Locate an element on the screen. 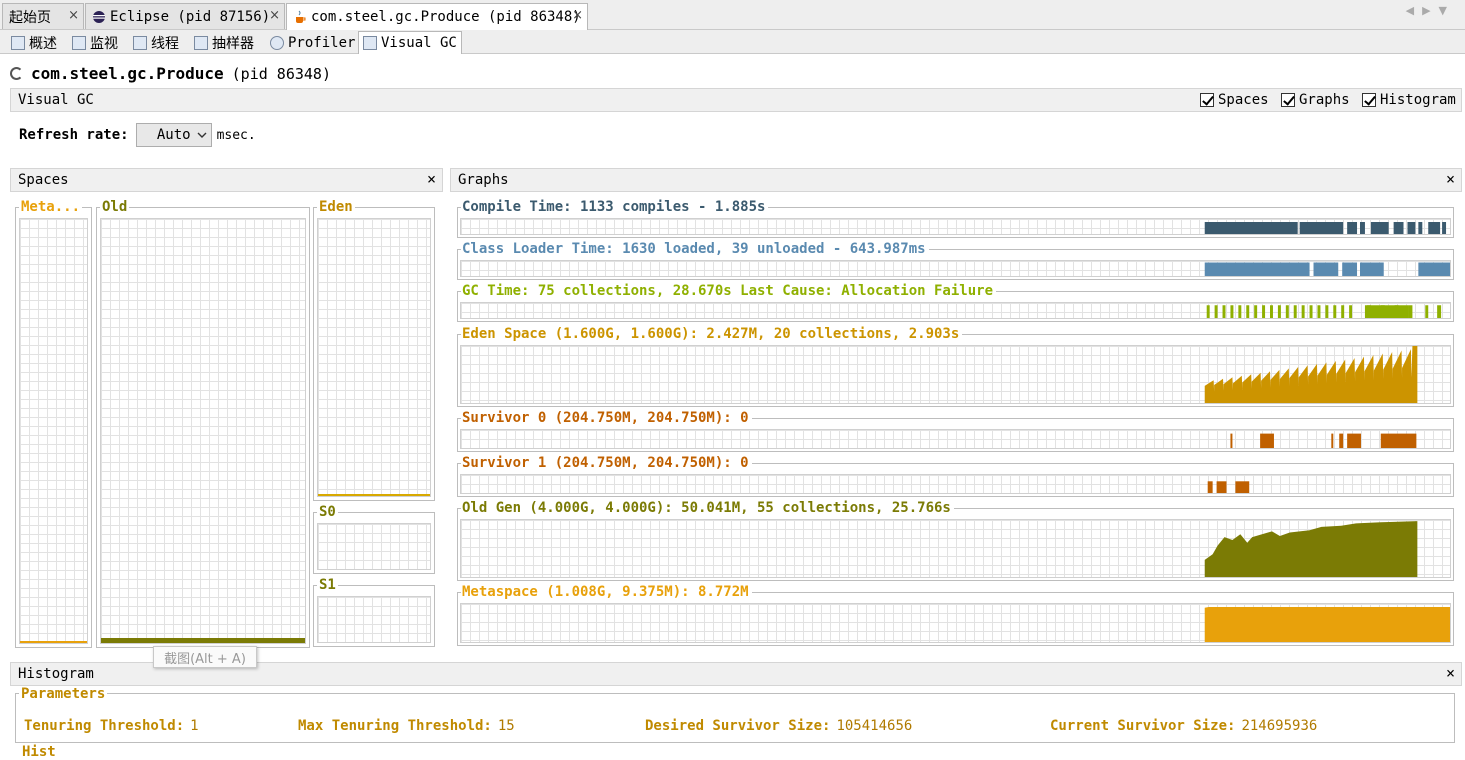 This screenshot has width=1465, height=760. tab-start-page: 起始页 × is located at coordinates (43, 16).